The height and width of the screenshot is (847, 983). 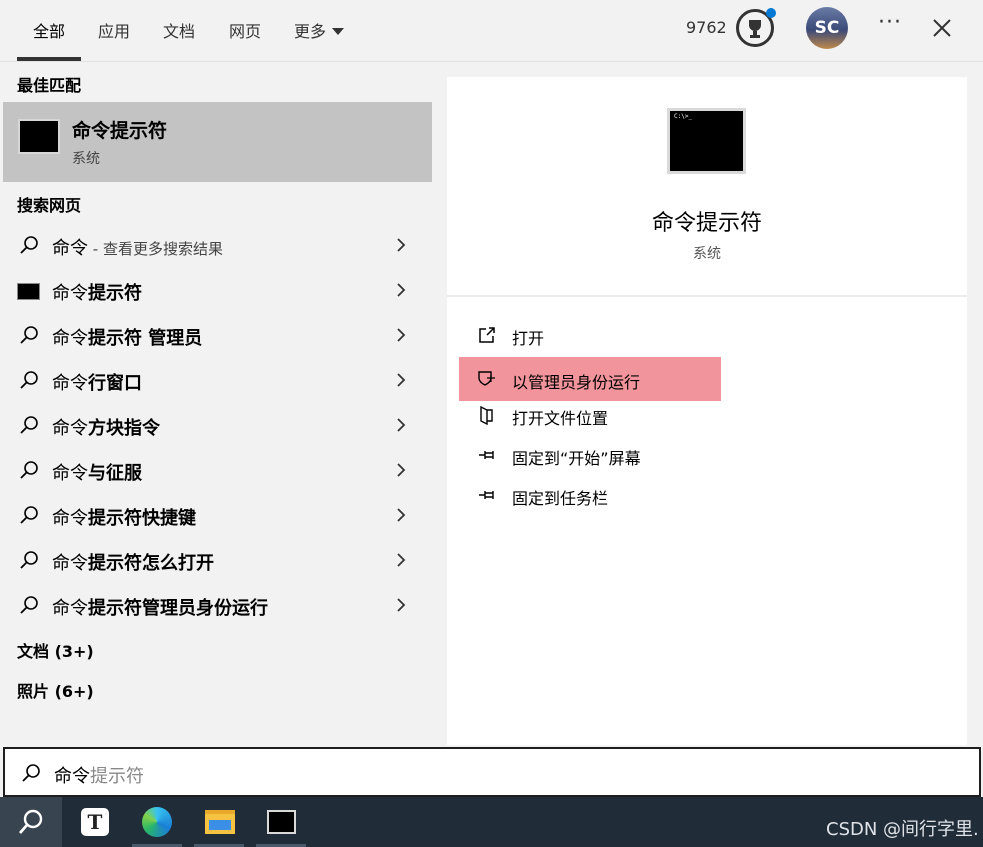 I want to click on web-result-label: 命令 - 查看更多搜索结果, so click(x=137, y=247).